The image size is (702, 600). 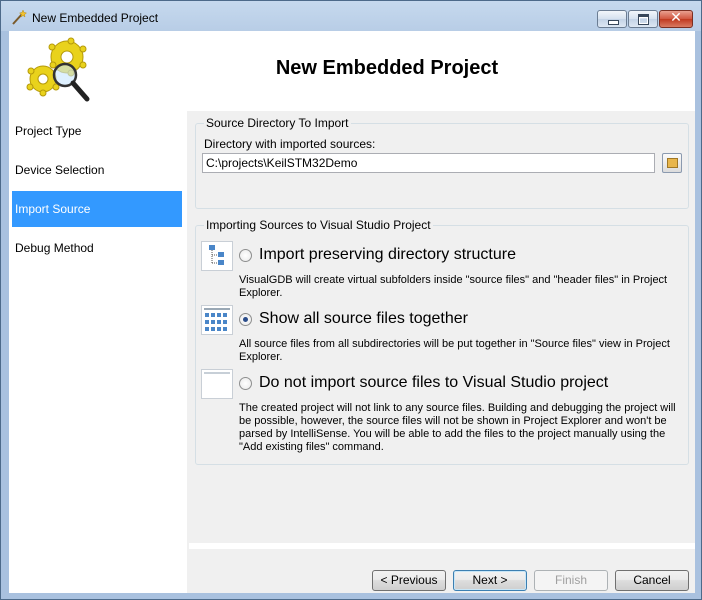 I want to click on radio-preserve-structure, so click(x=245, y=255).